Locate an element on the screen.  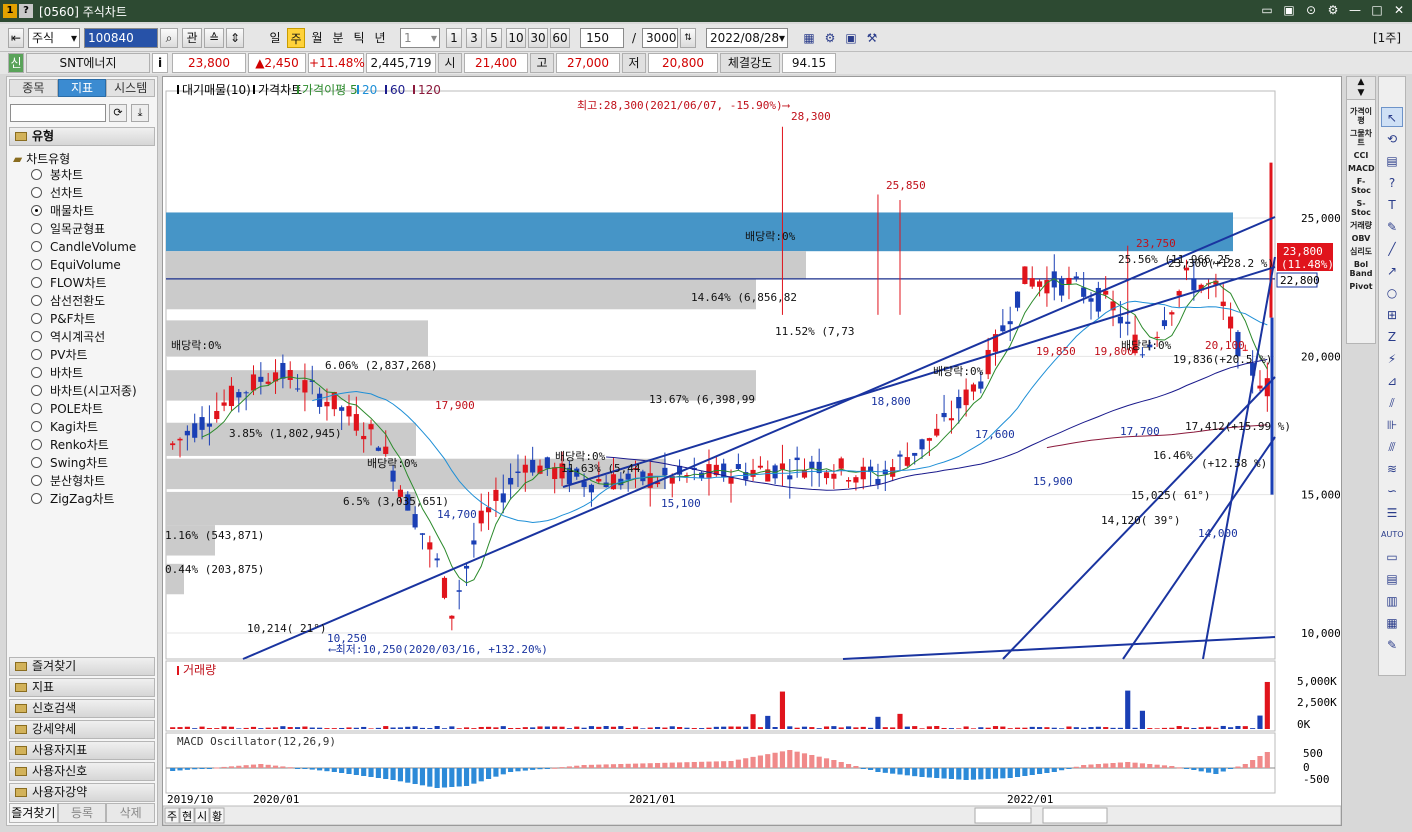
indicator-button: OBV is located at coordinates (1361, 238).